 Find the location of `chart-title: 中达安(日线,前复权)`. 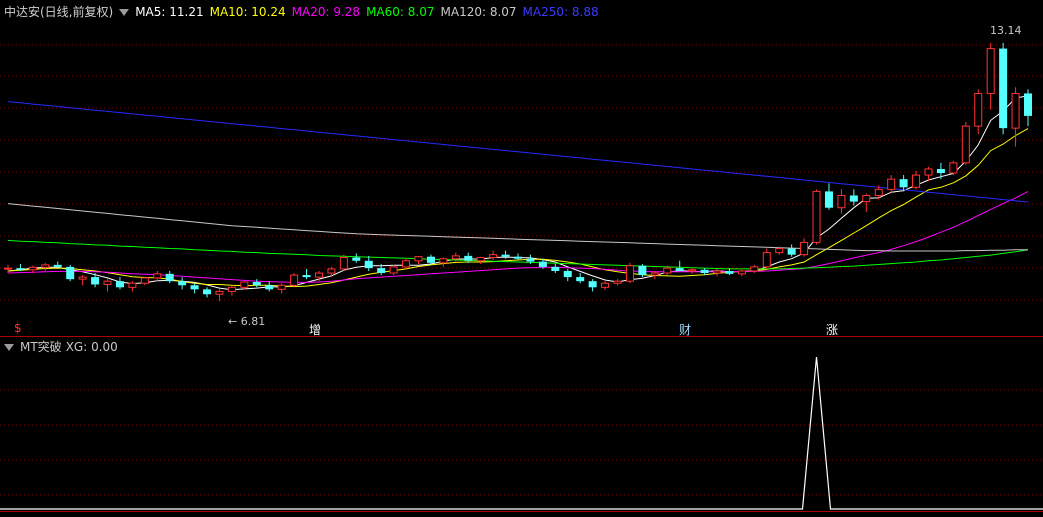

chart-title: 中达安(日线,前复权) is located at coordinates (59, 12).